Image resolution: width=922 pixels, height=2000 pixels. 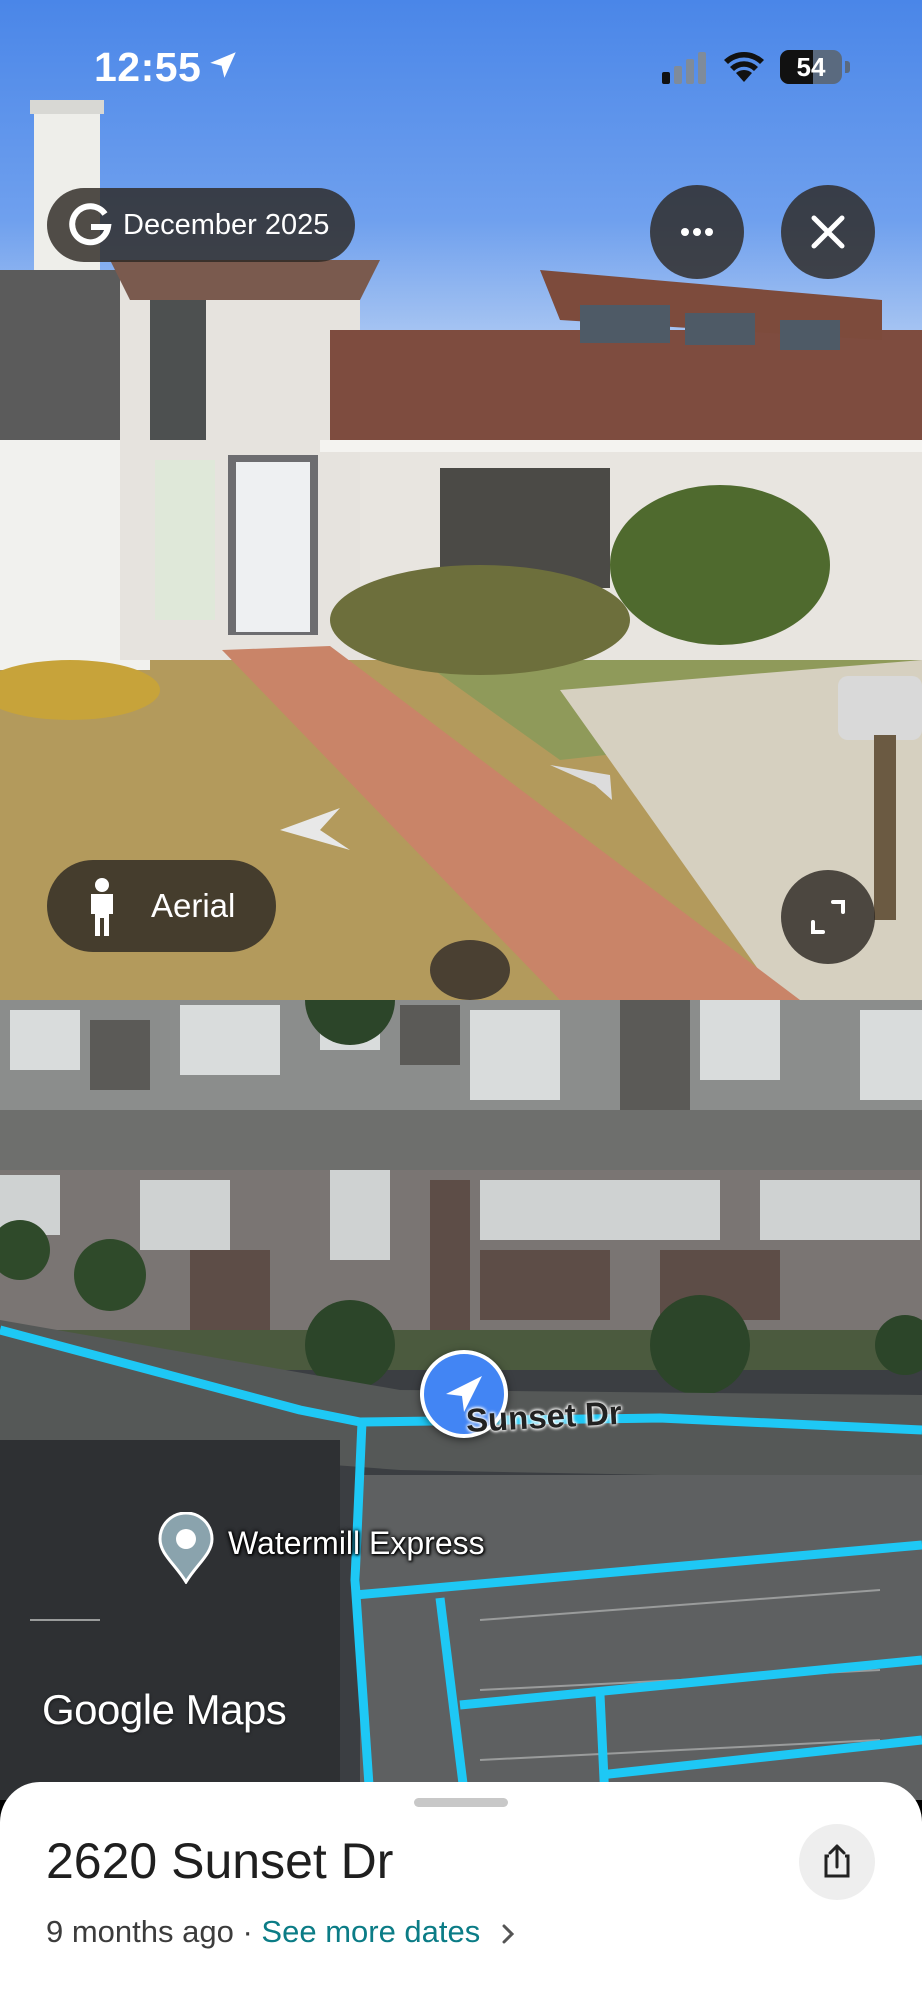 What do you see at coordinates (90, 224) in the screenshot?
I see `google-g-icon` at bounding box center [90, 224].